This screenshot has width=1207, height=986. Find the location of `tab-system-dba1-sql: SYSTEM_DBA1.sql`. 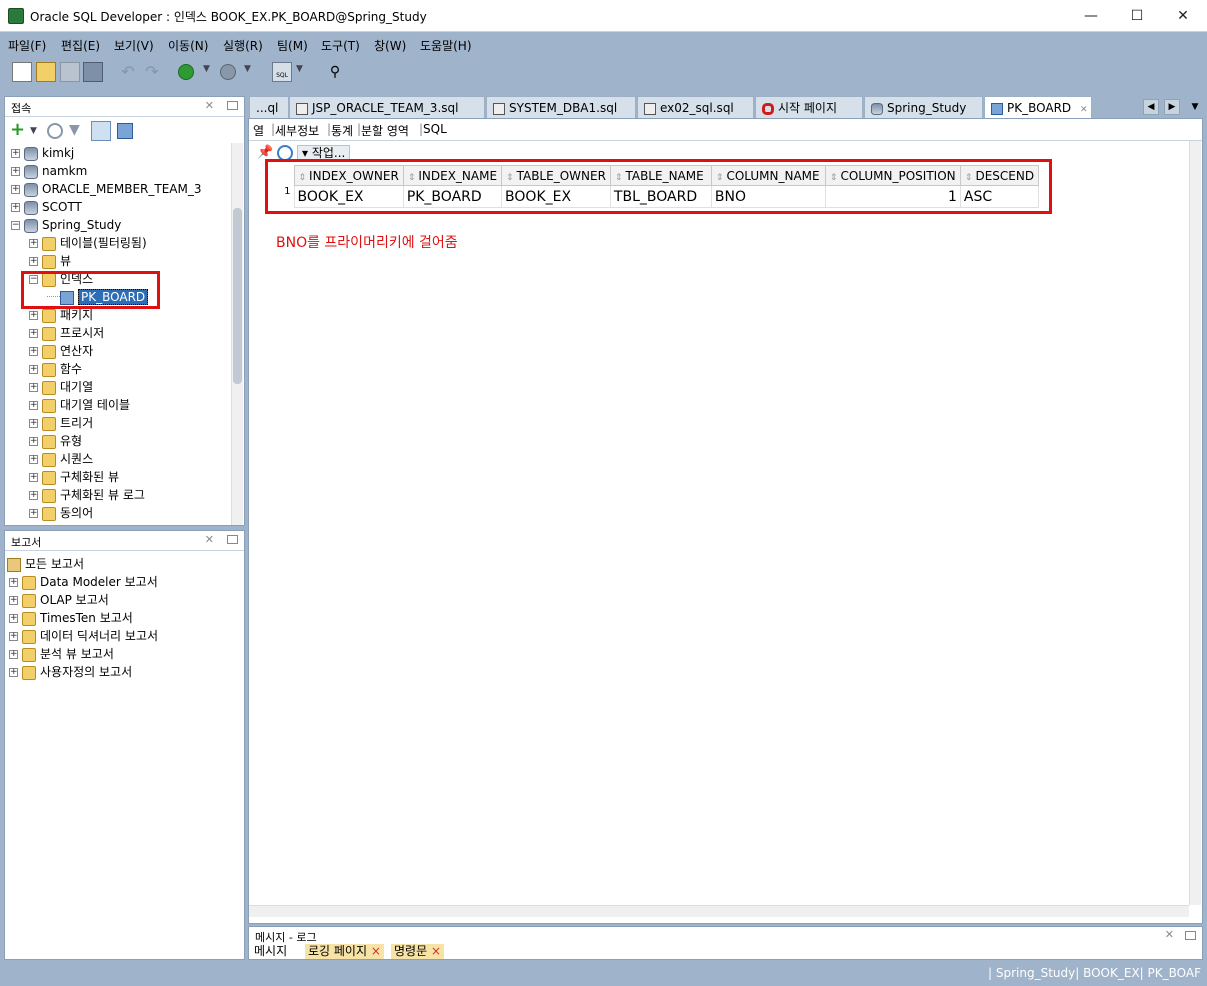

tab-system-dba1-sql: SYSTEM_DBA1.sql is located at coordinates (561, 107).